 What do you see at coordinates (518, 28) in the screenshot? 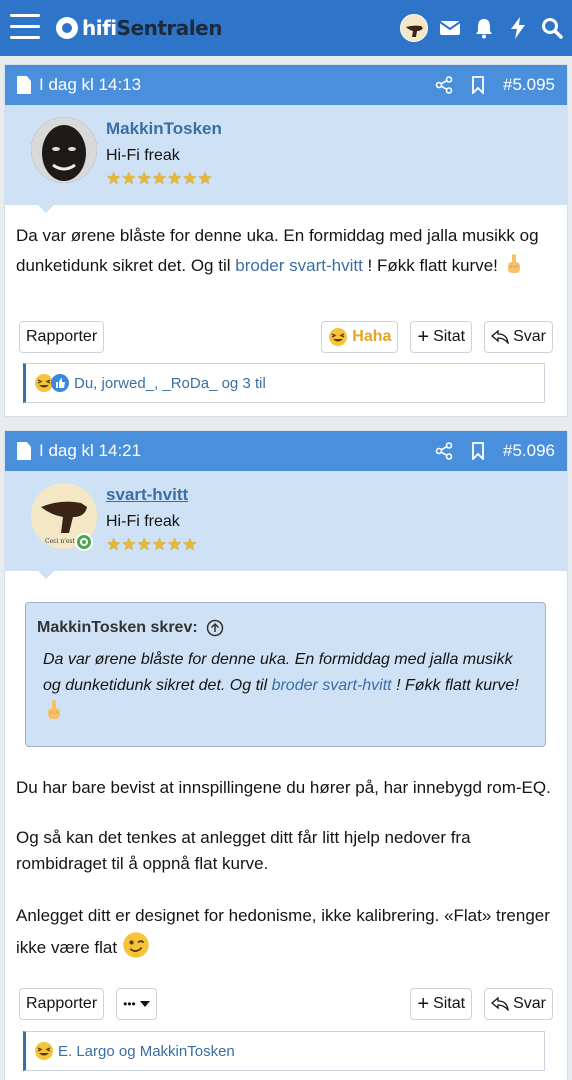
I see `lightning-icon` at bounding box center [518, 28].